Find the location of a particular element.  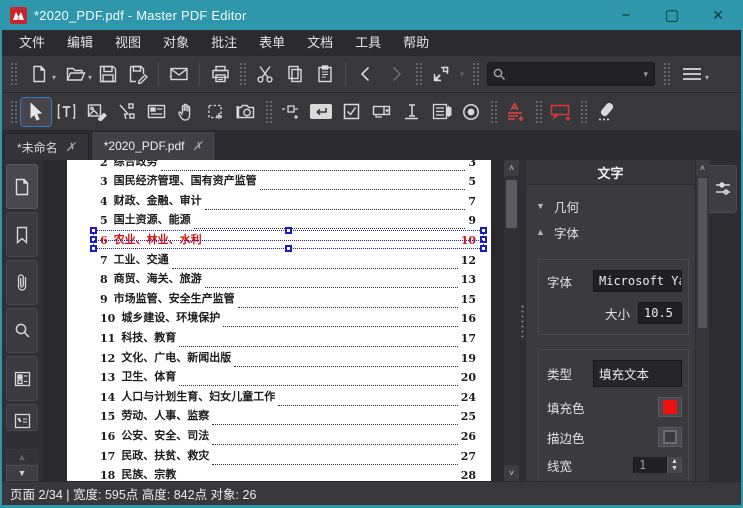

edit-image-tool-button is located at coordinates (96, 112).